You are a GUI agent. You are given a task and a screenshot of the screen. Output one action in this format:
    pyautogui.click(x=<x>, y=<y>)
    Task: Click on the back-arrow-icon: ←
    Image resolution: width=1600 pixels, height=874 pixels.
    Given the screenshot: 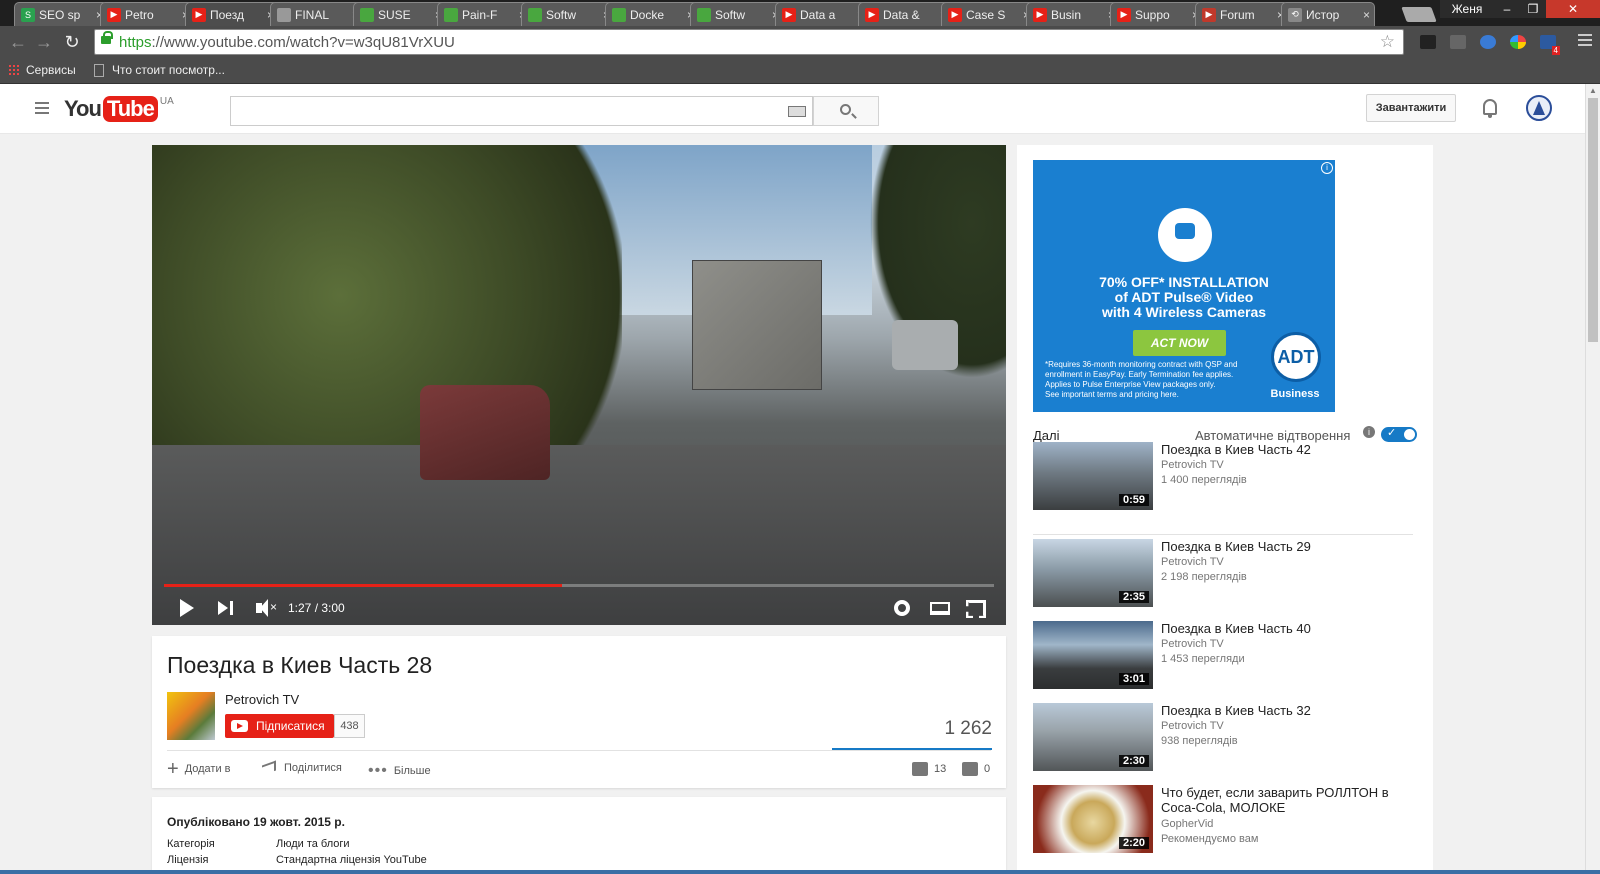 What is the action you would take?
    pyautogui.click(x=18, y=42)
    